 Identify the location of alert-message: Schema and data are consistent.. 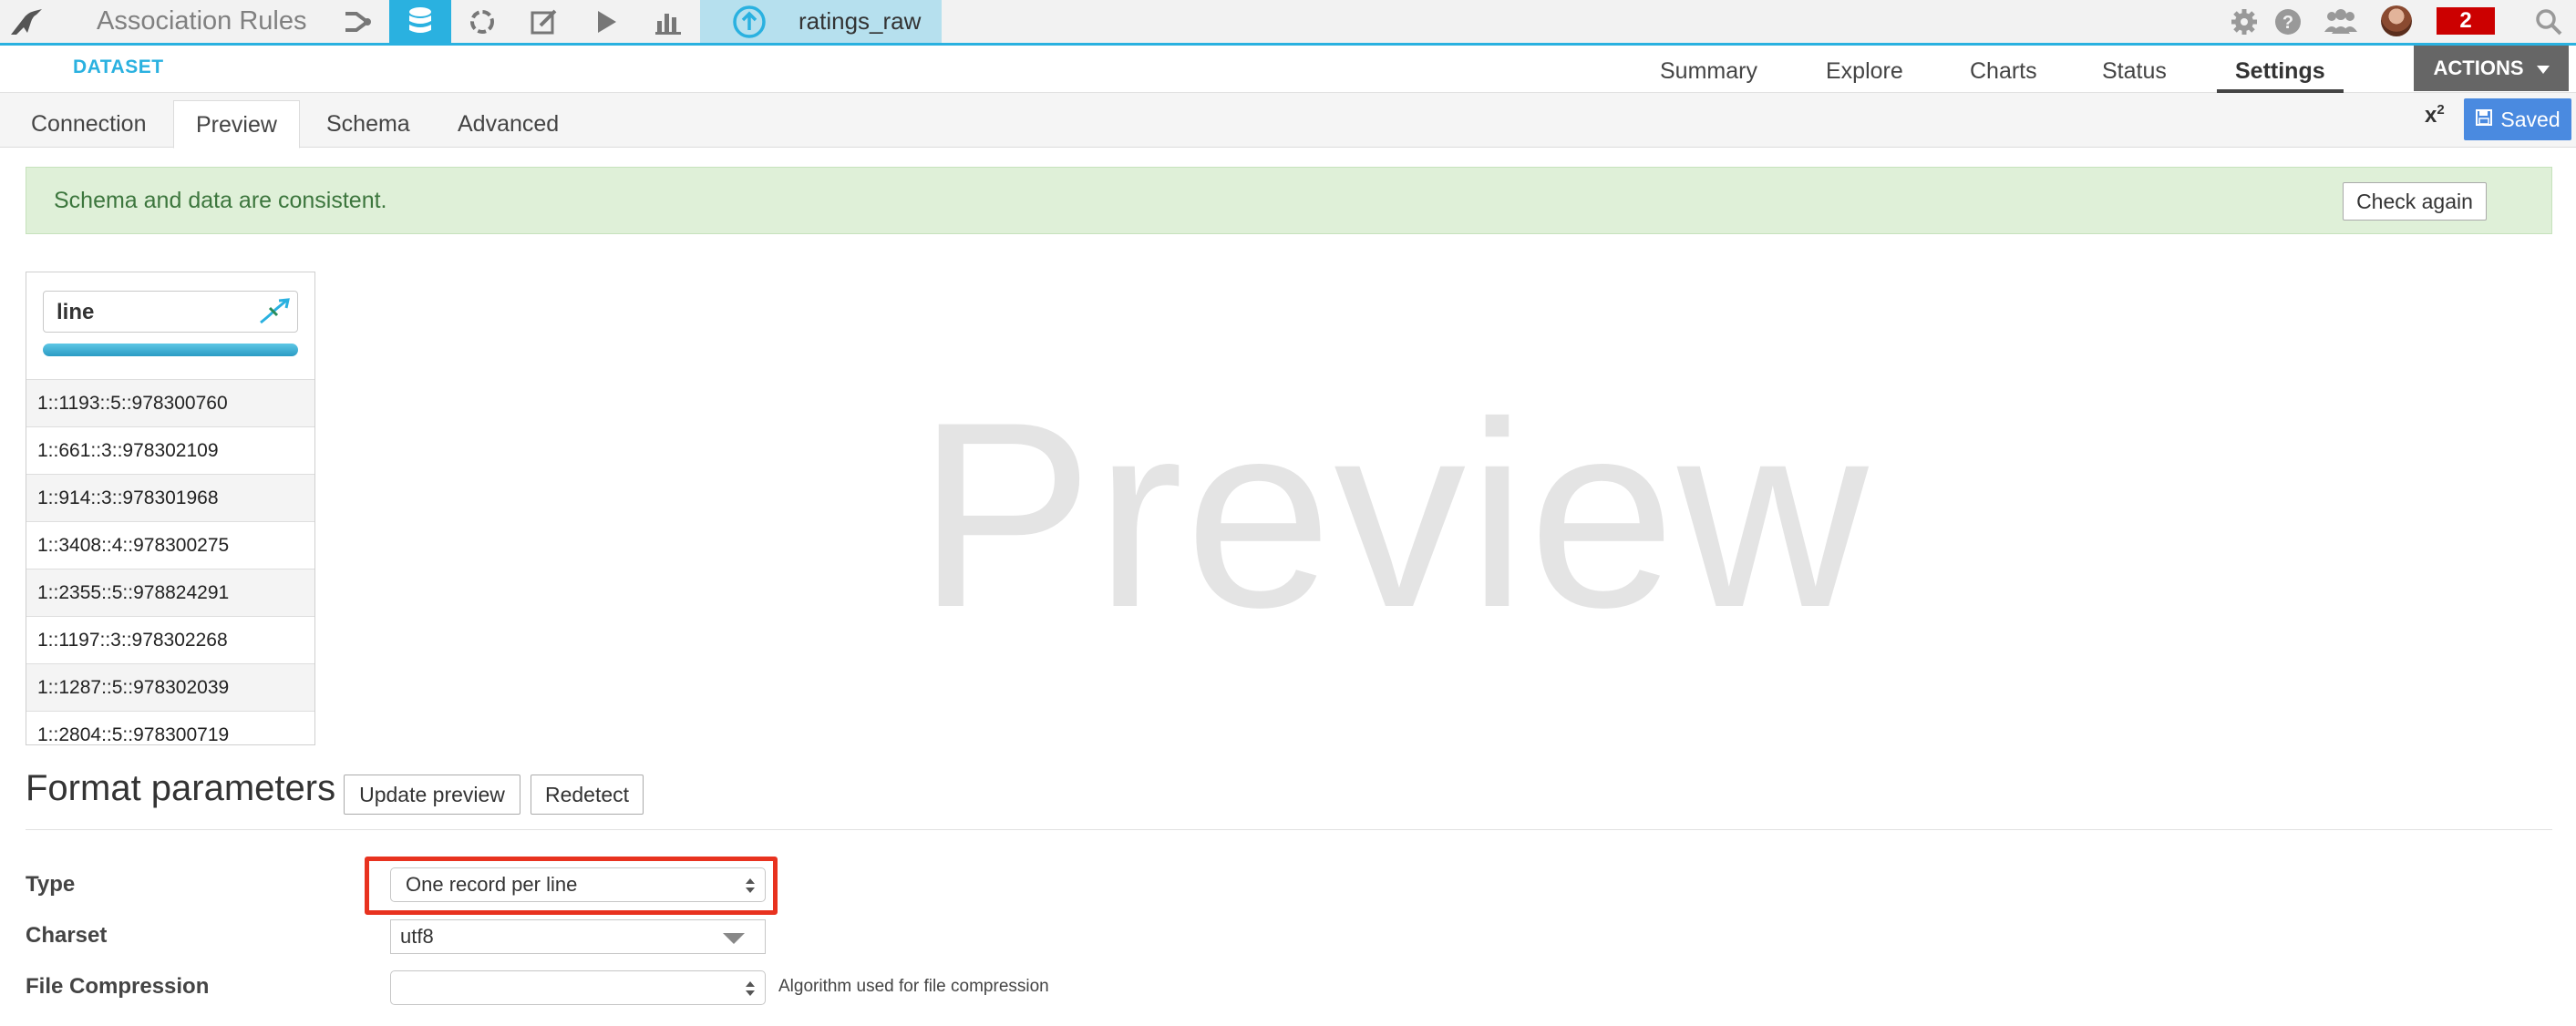
(220, 200).